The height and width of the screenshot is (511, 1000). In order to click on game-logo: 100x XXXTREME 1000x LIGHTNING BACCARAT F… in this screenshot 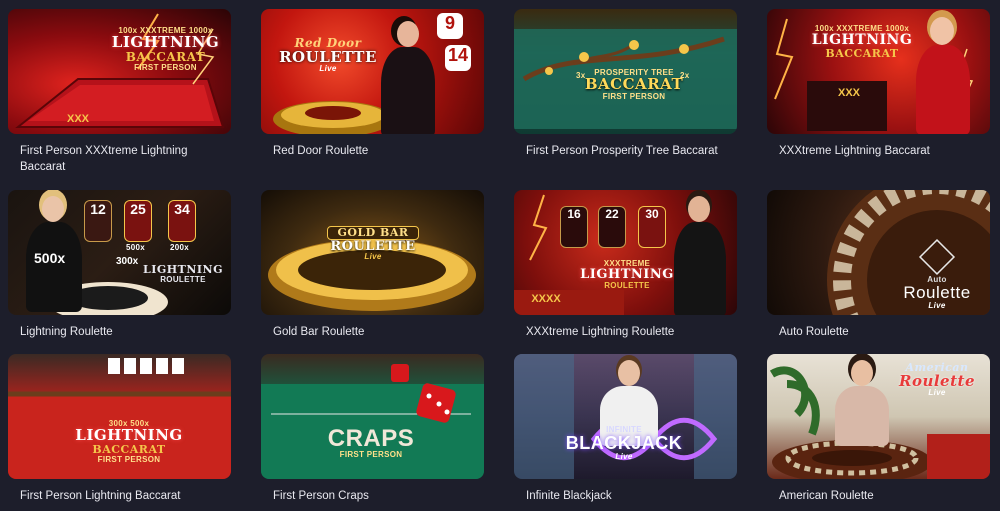, I will do `click(165, 49)`.